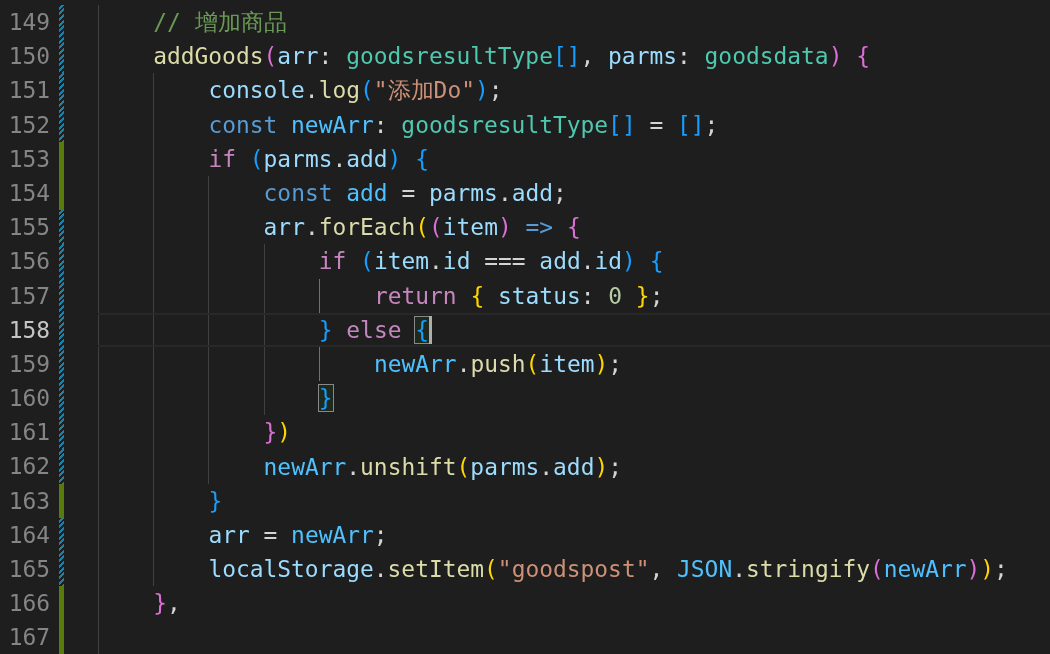 The image size is (1050, 654). What do you see at coordinates (28, 501) in the screenshot?
I see `line-number: 163` at bounding box center [28, 501].